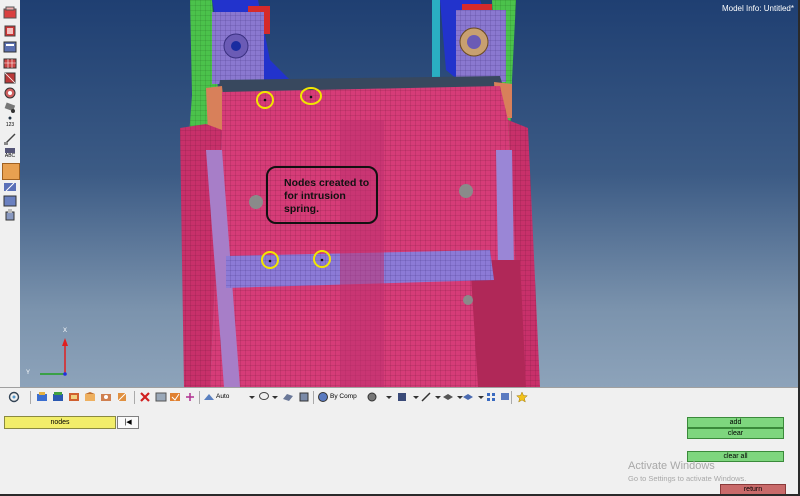  I want to click on view-icon, so click(505, 397).